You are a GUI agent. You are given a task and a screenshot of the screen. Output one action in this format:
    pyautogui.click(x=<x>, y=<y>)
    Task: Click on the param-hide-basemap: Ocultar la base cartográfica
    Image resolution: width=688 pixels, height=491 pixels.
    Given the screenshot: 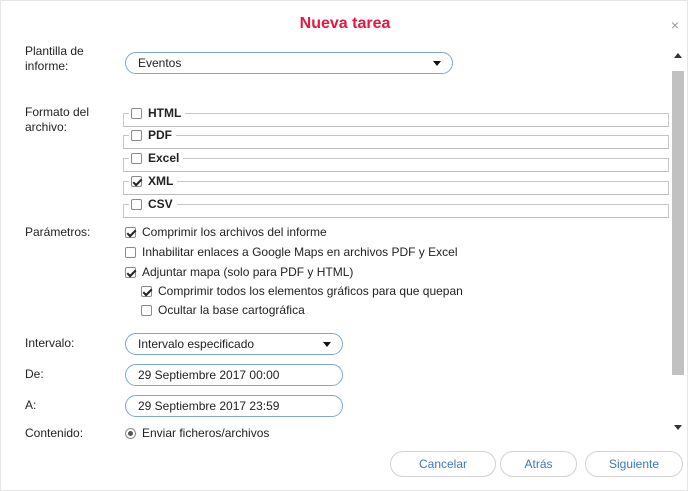 What is the action you would take?
    pyautogui.click(x=223, y=310)
    